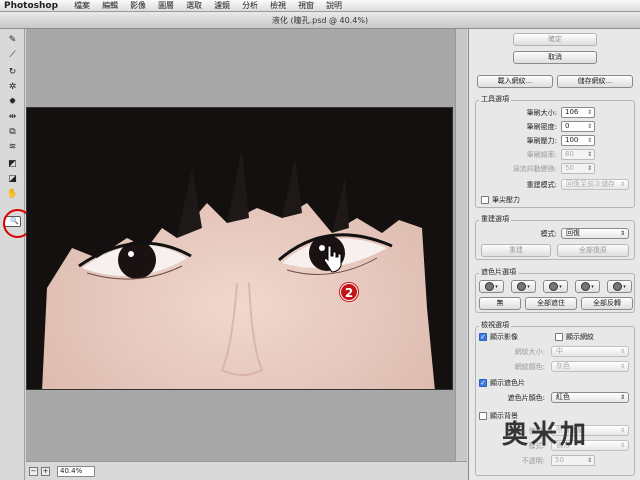  I want to click on annotation-badge-2: 2, so click(349, 292).